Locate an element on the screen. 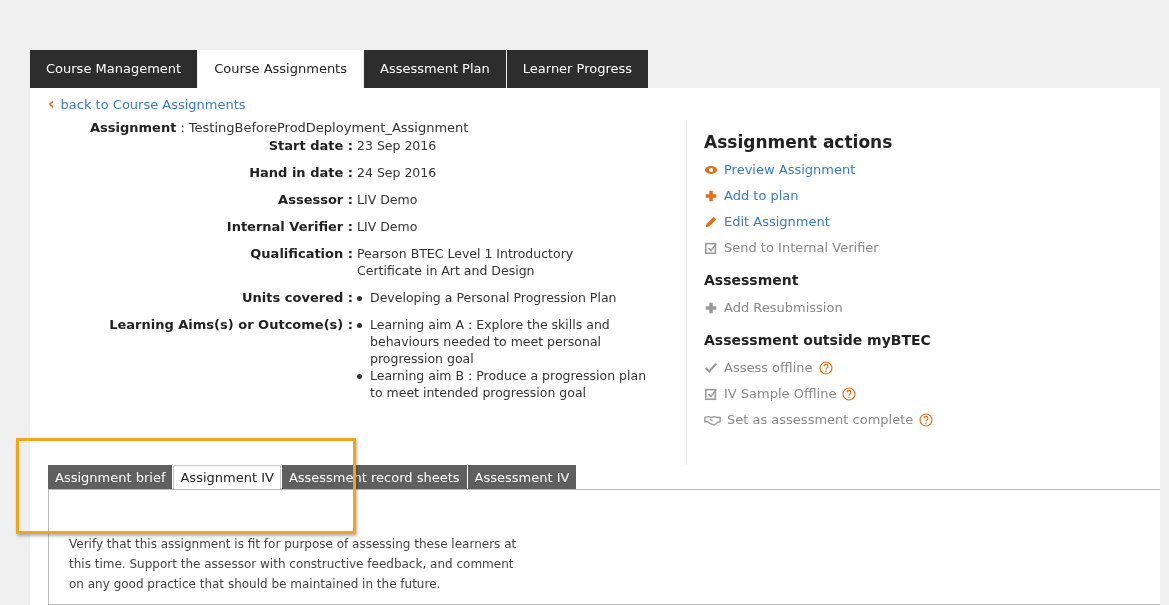 Image resolution: width=1169 pixels, height=605 pixels. nav-tab: Assessment Plan is located at coordinates (435, 69).